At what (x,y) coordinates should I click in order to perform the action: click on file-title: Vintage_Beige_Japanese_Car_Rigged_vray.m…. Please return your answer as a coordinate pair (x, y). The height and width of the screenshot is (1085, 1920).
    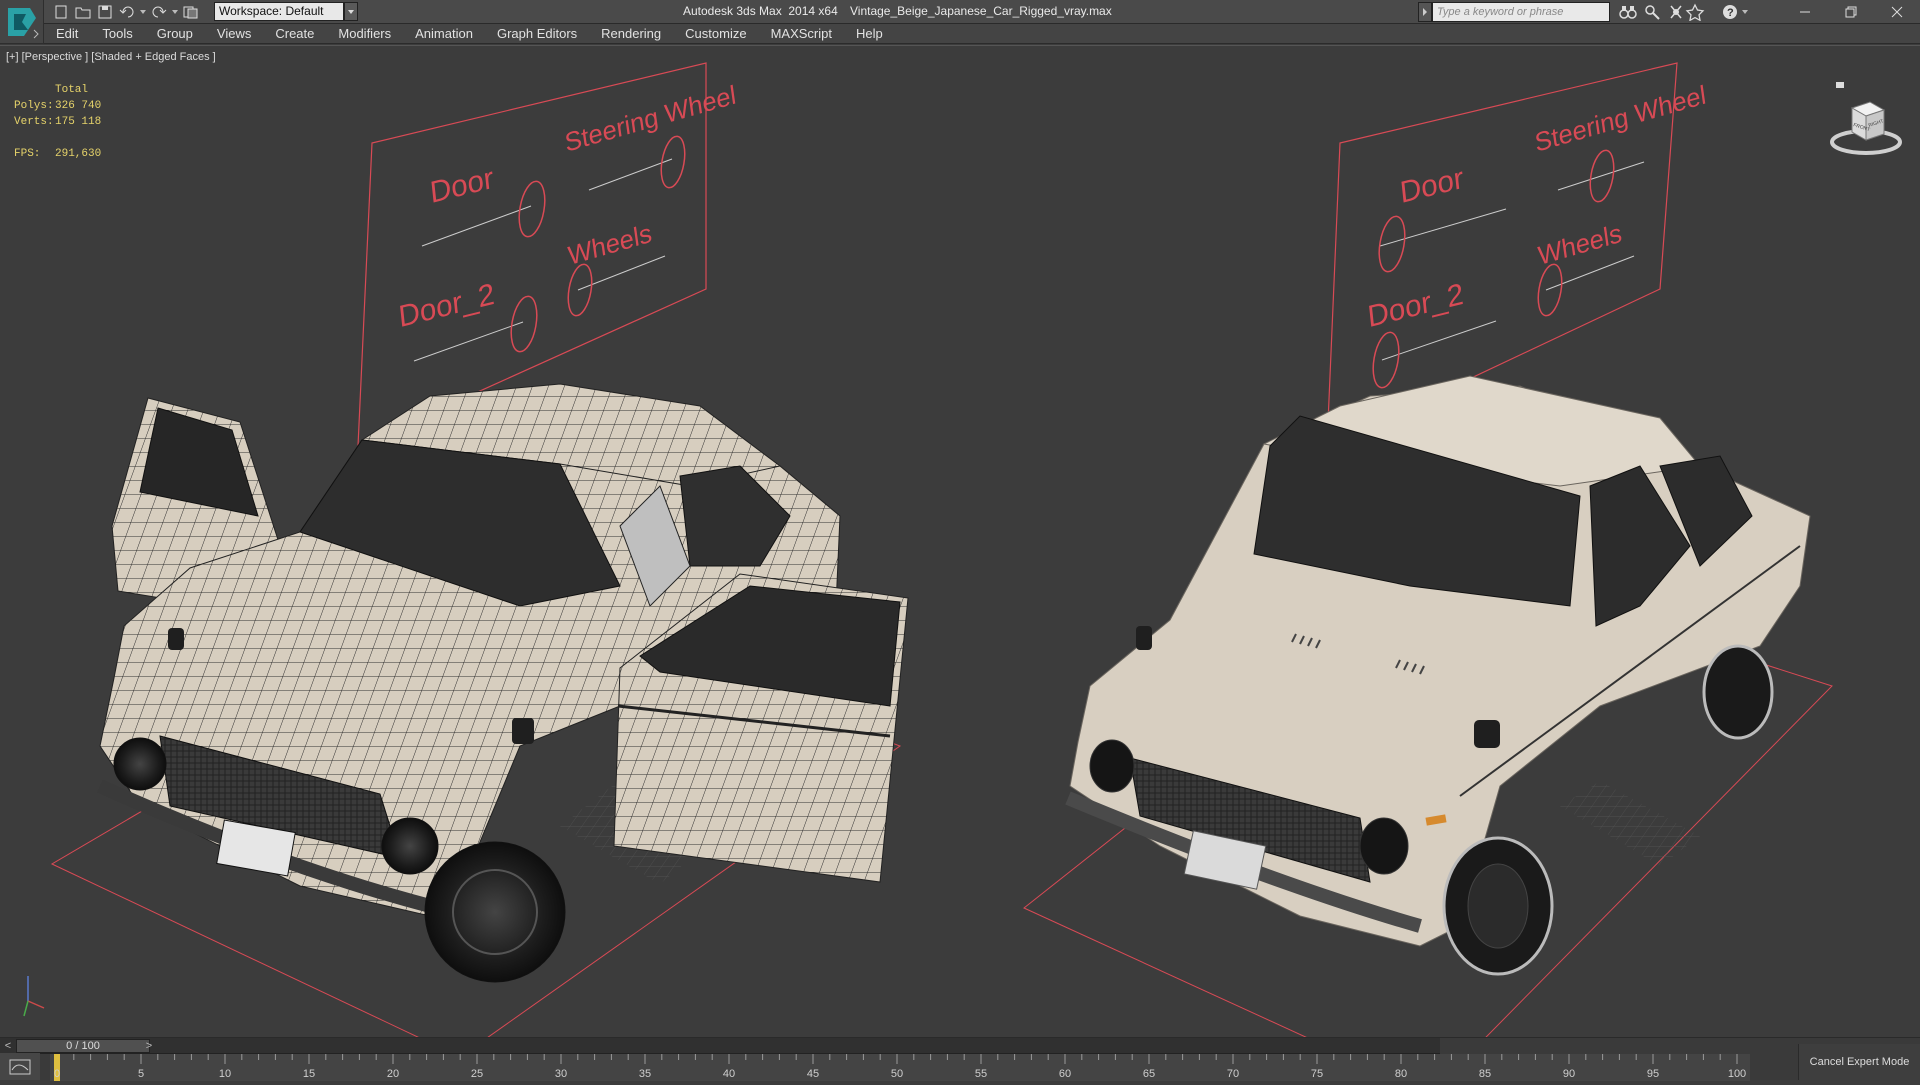
    Looking at the image, I should click on (981, 11).